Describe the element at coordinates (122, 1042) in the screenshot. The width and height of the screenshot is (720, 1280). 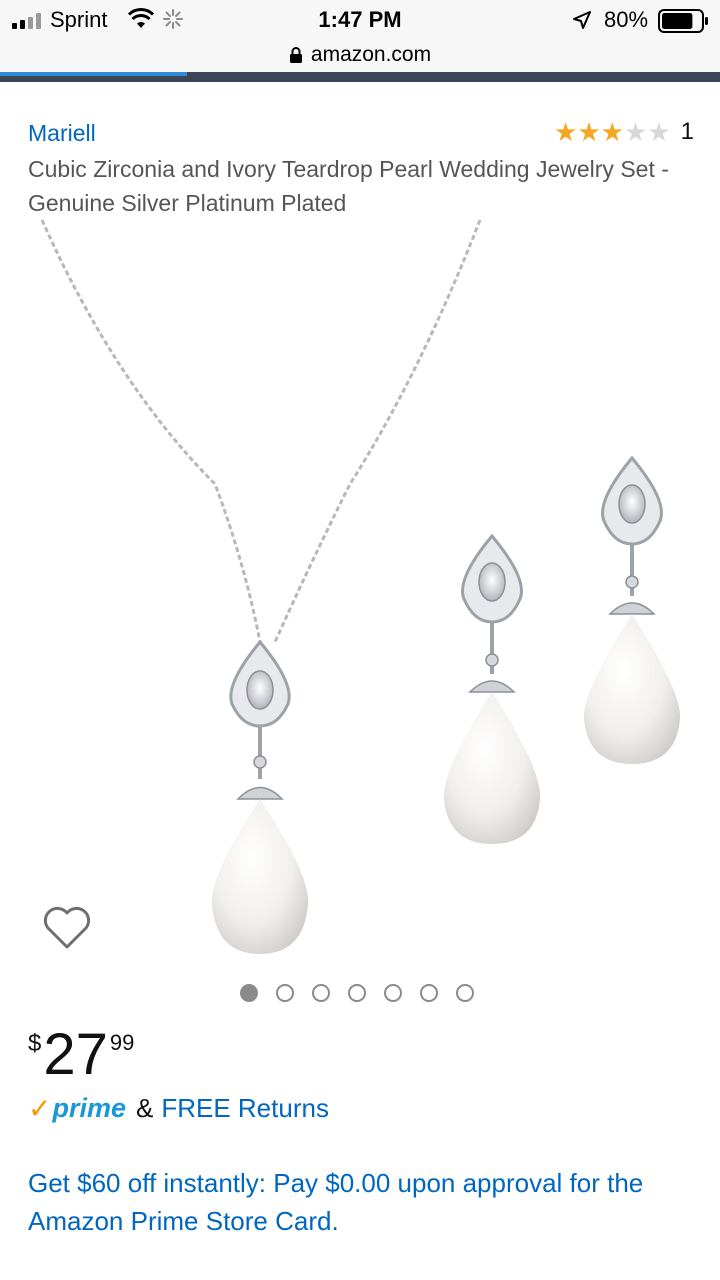
I see `price-fraction: 99` at that location.